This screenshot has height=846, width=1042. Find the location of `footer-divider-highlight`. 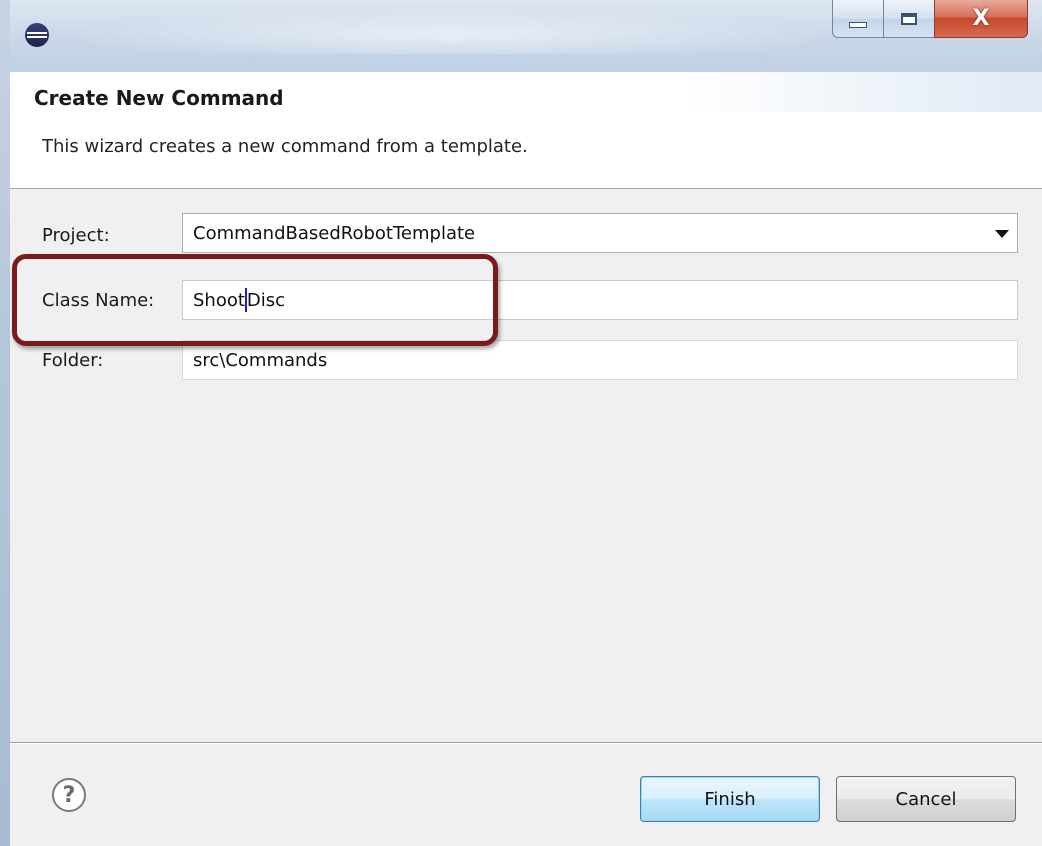

footer-divider-highlight is located at coordinates (526, 743).